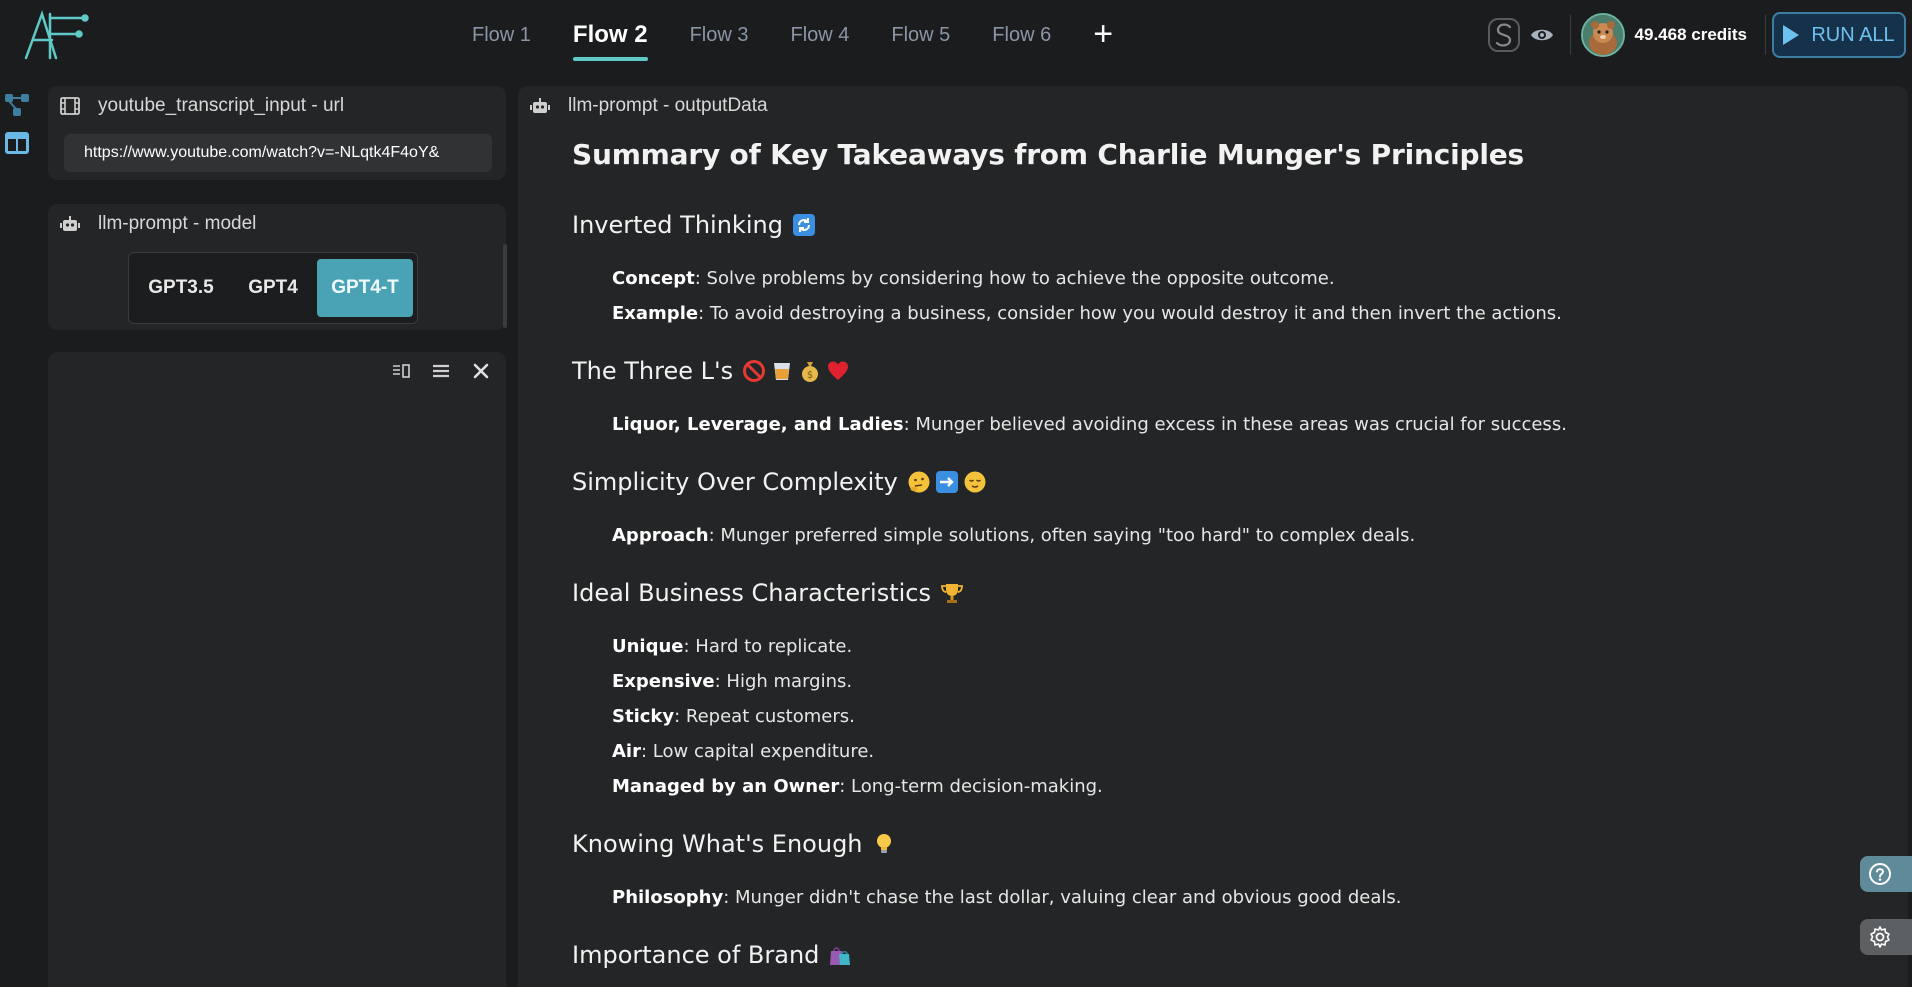 The height and width of the screenshot is (987, 1912). What do you see at coordinates (1242, 681) in the screenshot?
I see `list-item: Expensive: High margins.` at bounding box center [1242, 681].